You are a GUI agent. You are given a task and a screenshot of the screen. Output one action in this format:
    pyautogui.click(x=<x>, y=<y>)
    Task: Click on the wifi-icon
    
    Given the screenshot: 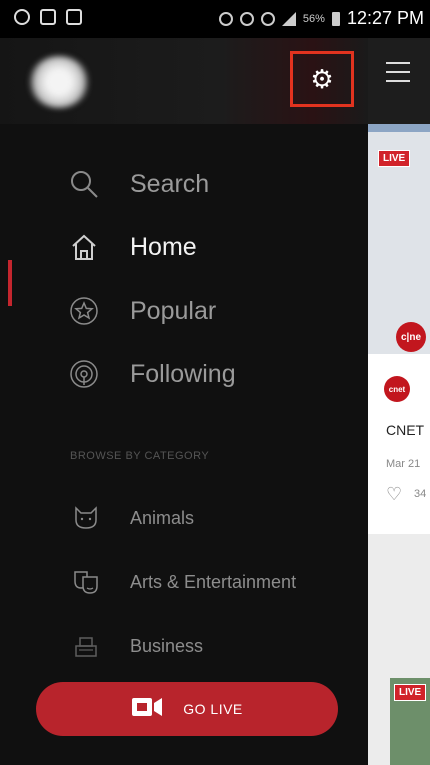 What is the action you would take?
    pyautogui.click(x=267, y=18)
    